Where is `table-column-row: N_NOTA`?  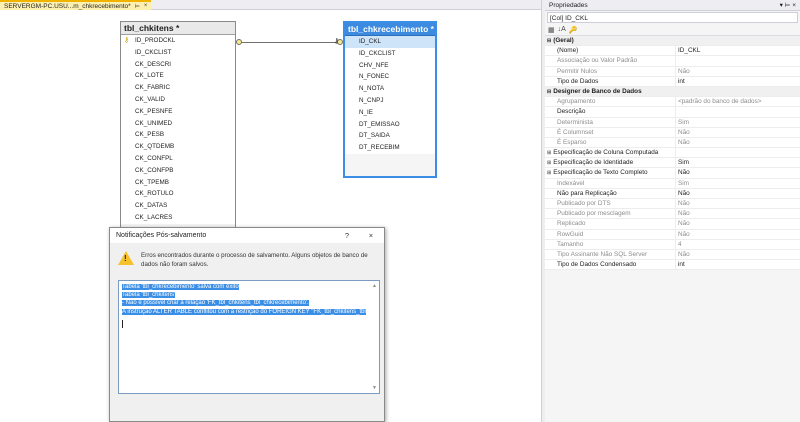 table-column-row: N_NOTA is located at coordinates (397, 89).